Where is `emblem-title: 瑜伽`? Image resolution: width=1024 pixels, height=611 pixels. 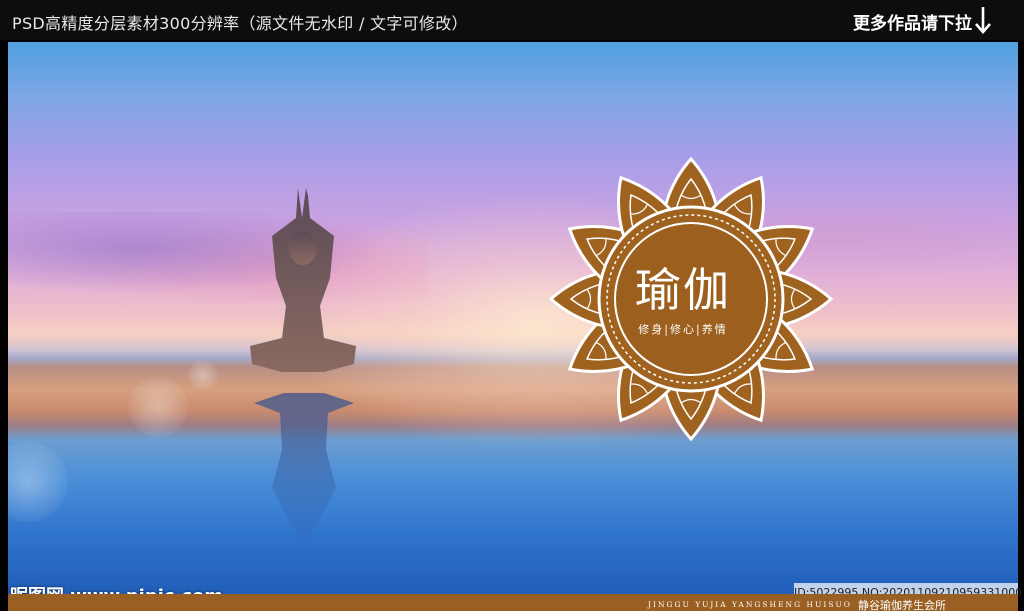
emblem-title: 瑜伽 is located at coordinates (683, 290).